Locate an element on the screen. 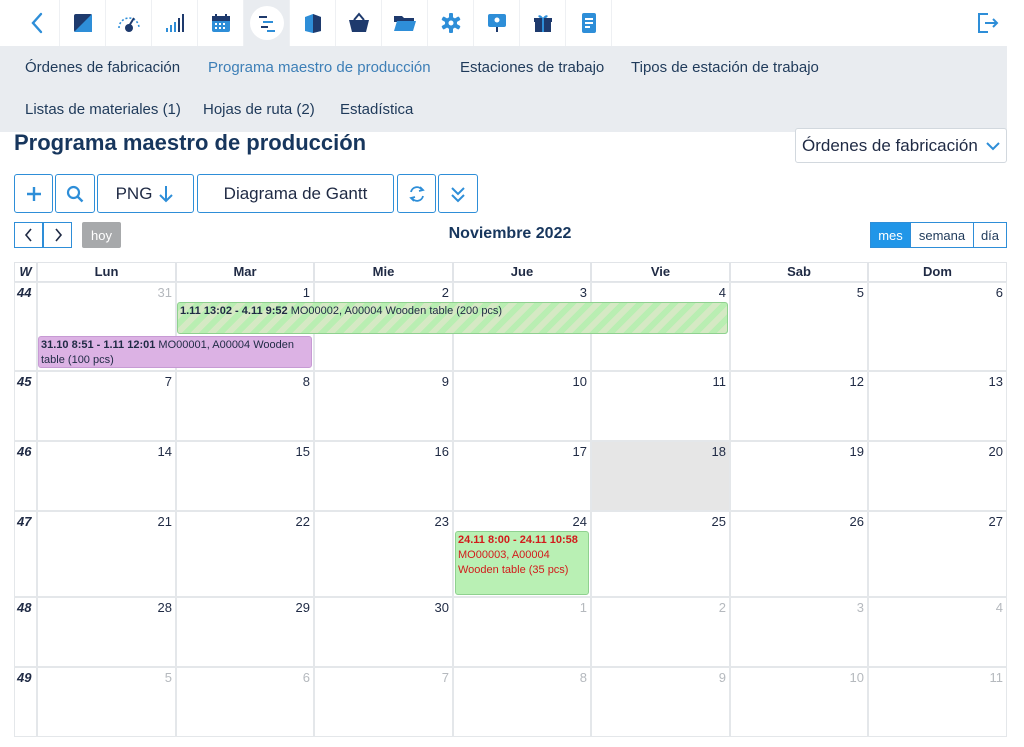 The width and height of the screenshot is (1024, 747). day-number: 4 is located at coordinates (722, 292).